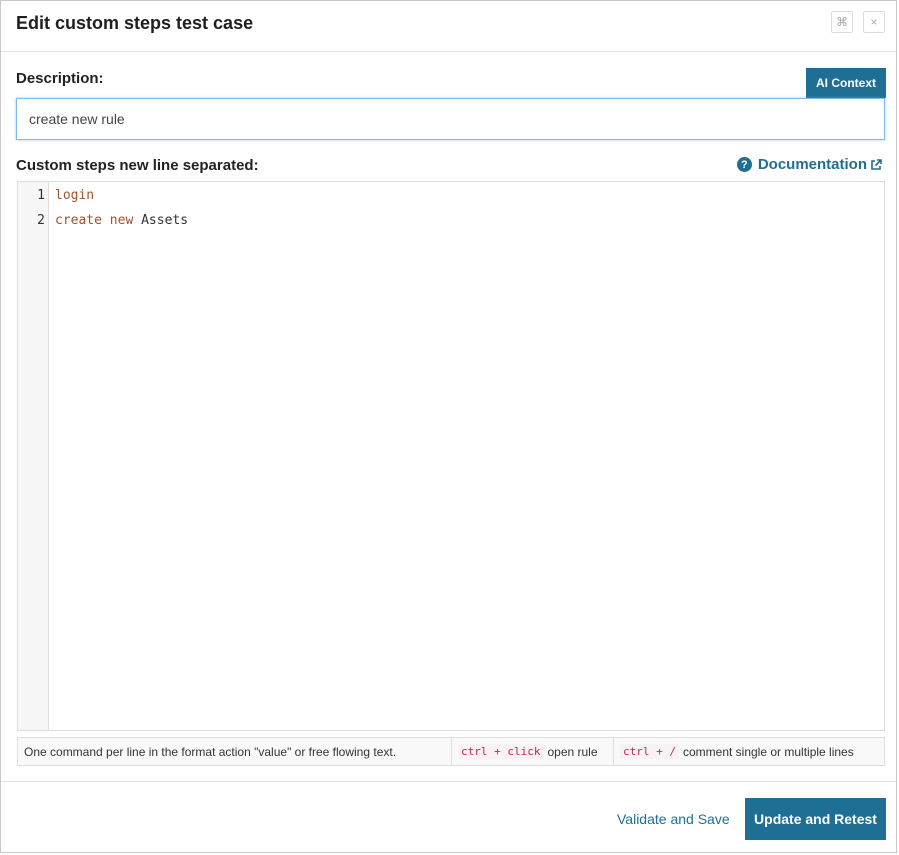 This screenshot has height=855, width=899. Describe the element at coordinates (501, 751) in the screenshot. I see `open-rule-shortcut: ctrl + click` at that location.